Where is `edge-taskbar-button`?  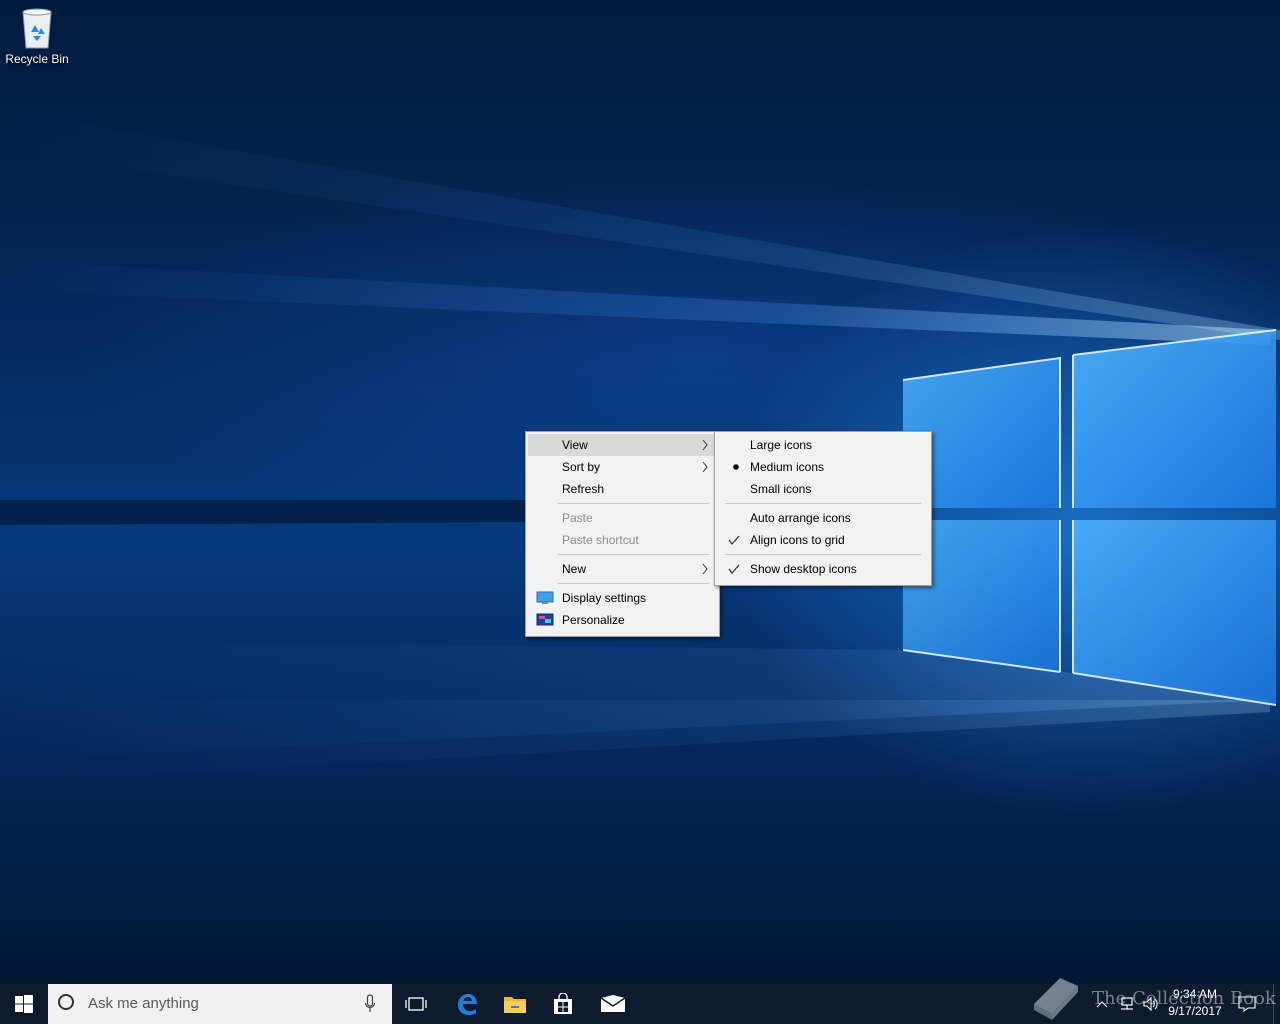
edge-taskbar-button is located at coordinates (467, 1004).